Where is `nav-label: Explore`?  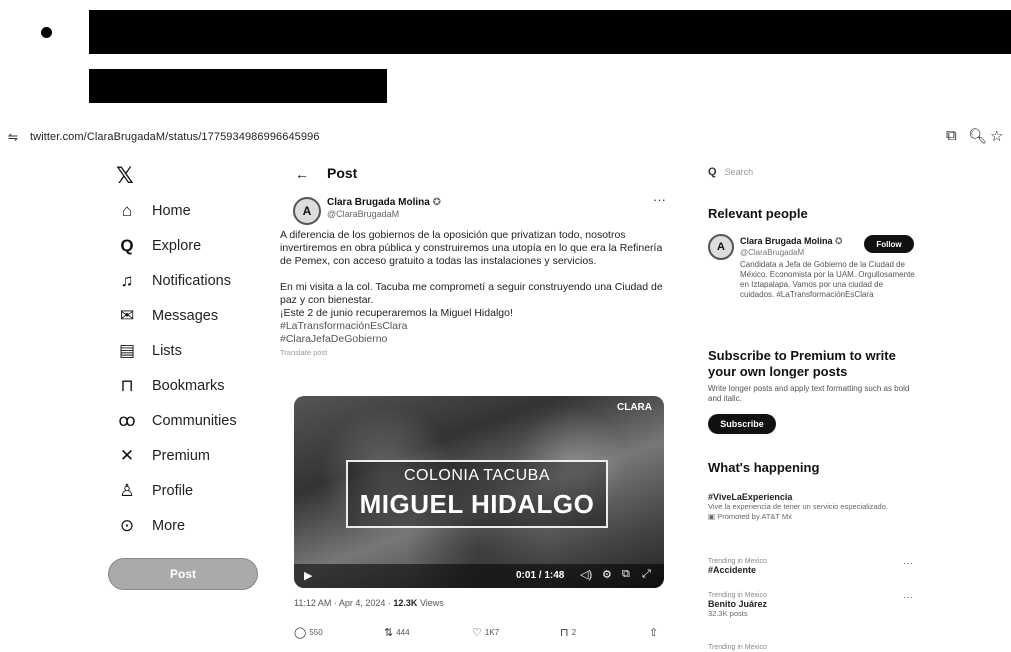 nav-label: Explore is located at coordinates (177, 246).